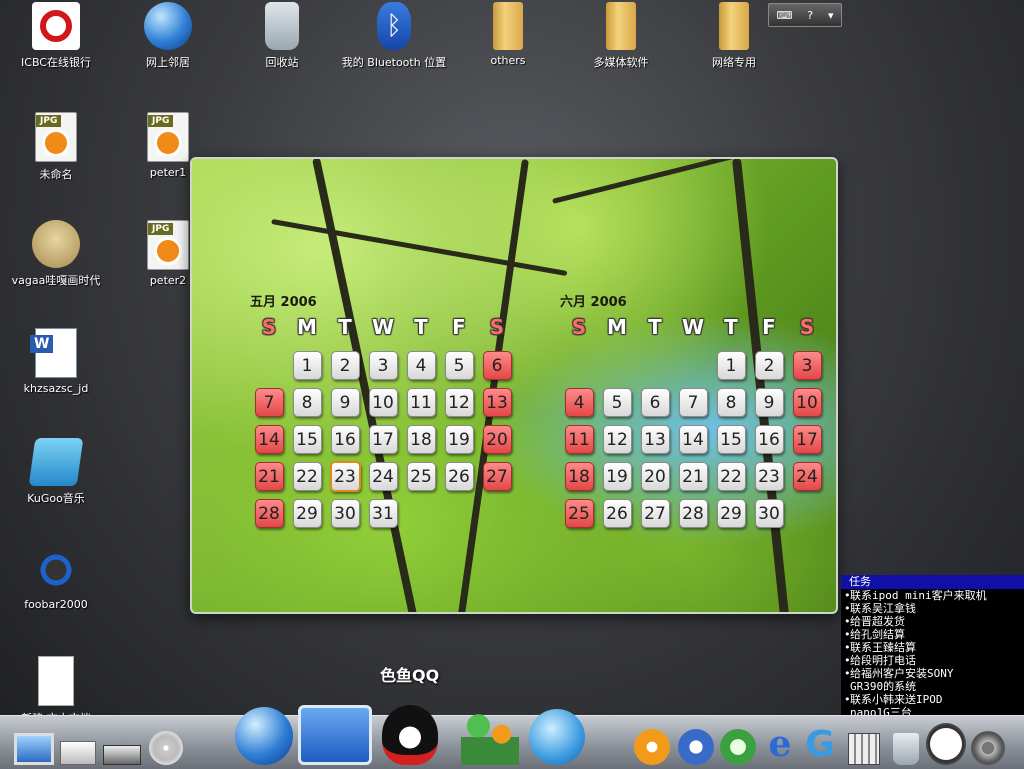  I want to click on task-item: •给福州客户安装SONY, so click(932, 673).